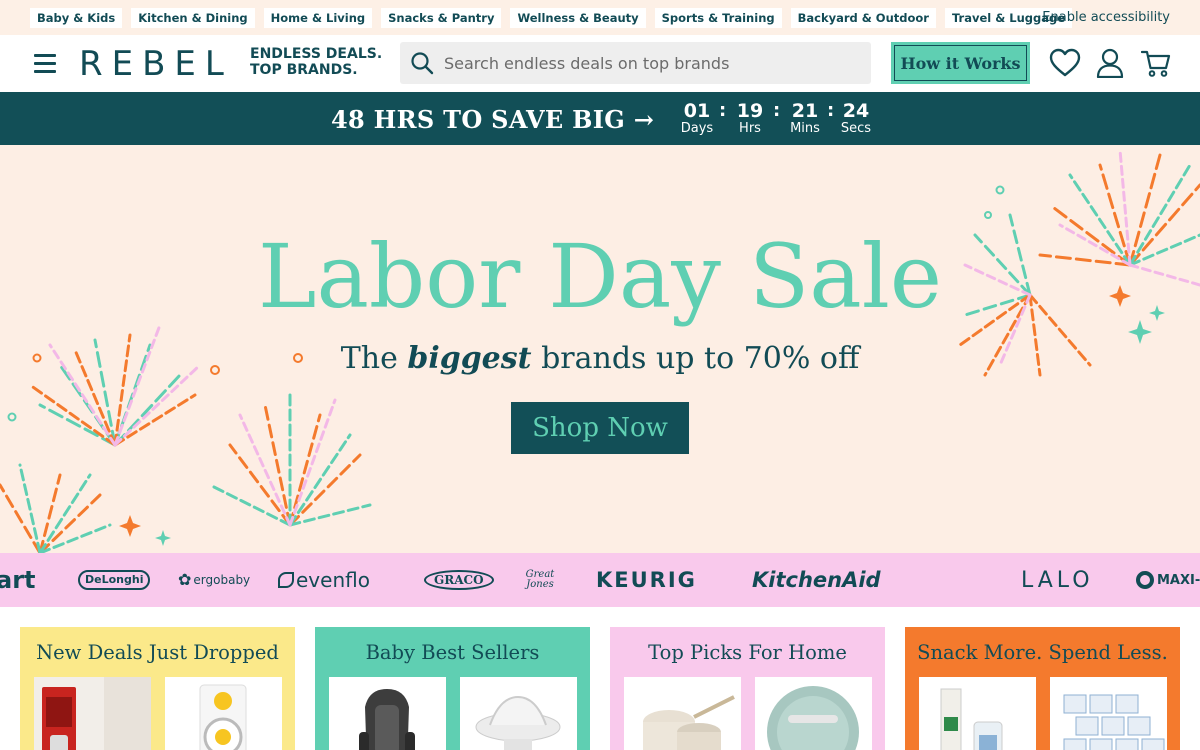  I want to click on countdown-hrs-label: Hrs, so click(750, 128).